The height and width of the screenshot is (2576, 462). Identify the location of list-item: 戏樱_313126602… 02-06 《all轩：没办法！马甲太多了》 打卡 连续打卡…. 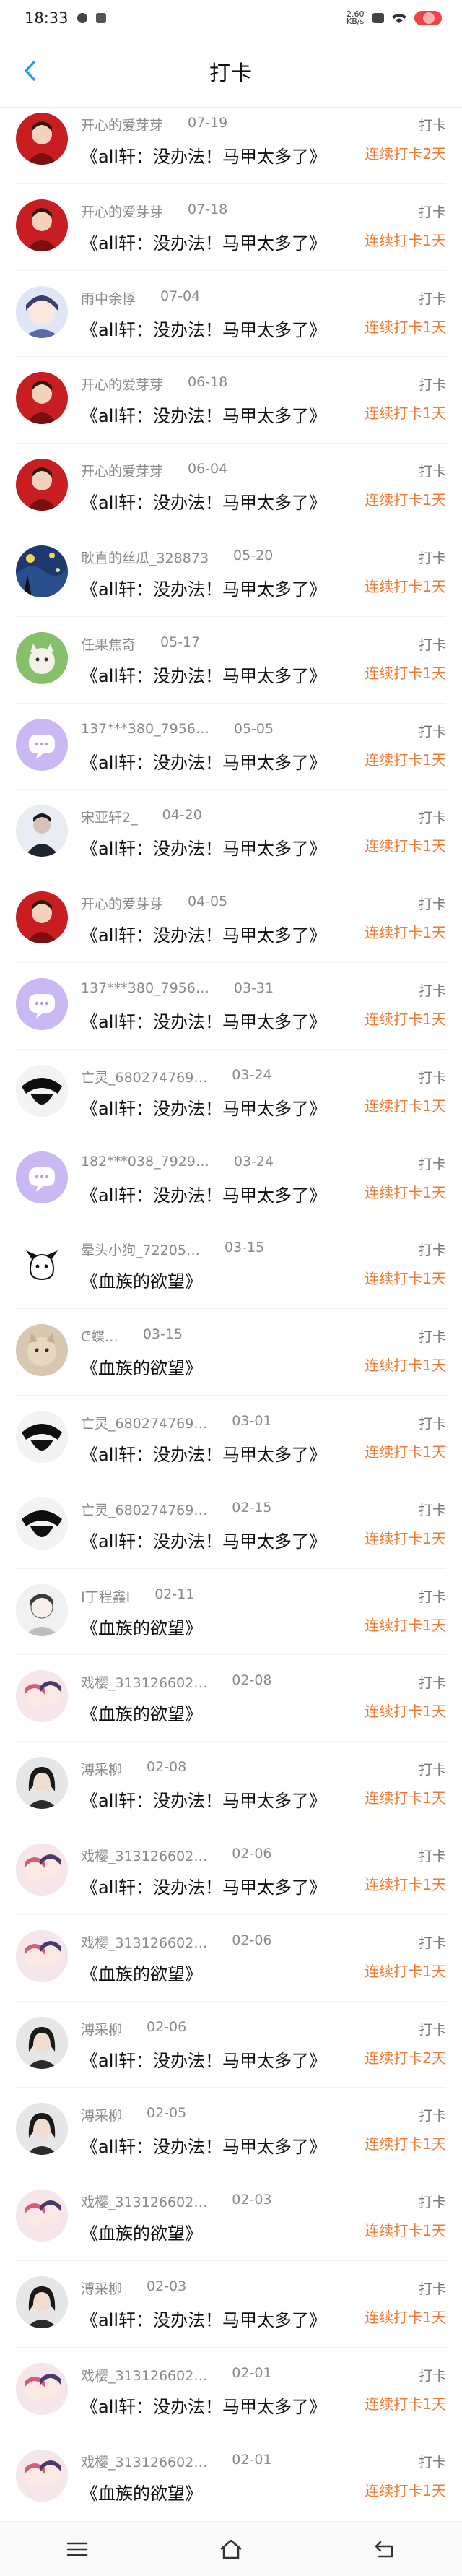
(231, 1871).